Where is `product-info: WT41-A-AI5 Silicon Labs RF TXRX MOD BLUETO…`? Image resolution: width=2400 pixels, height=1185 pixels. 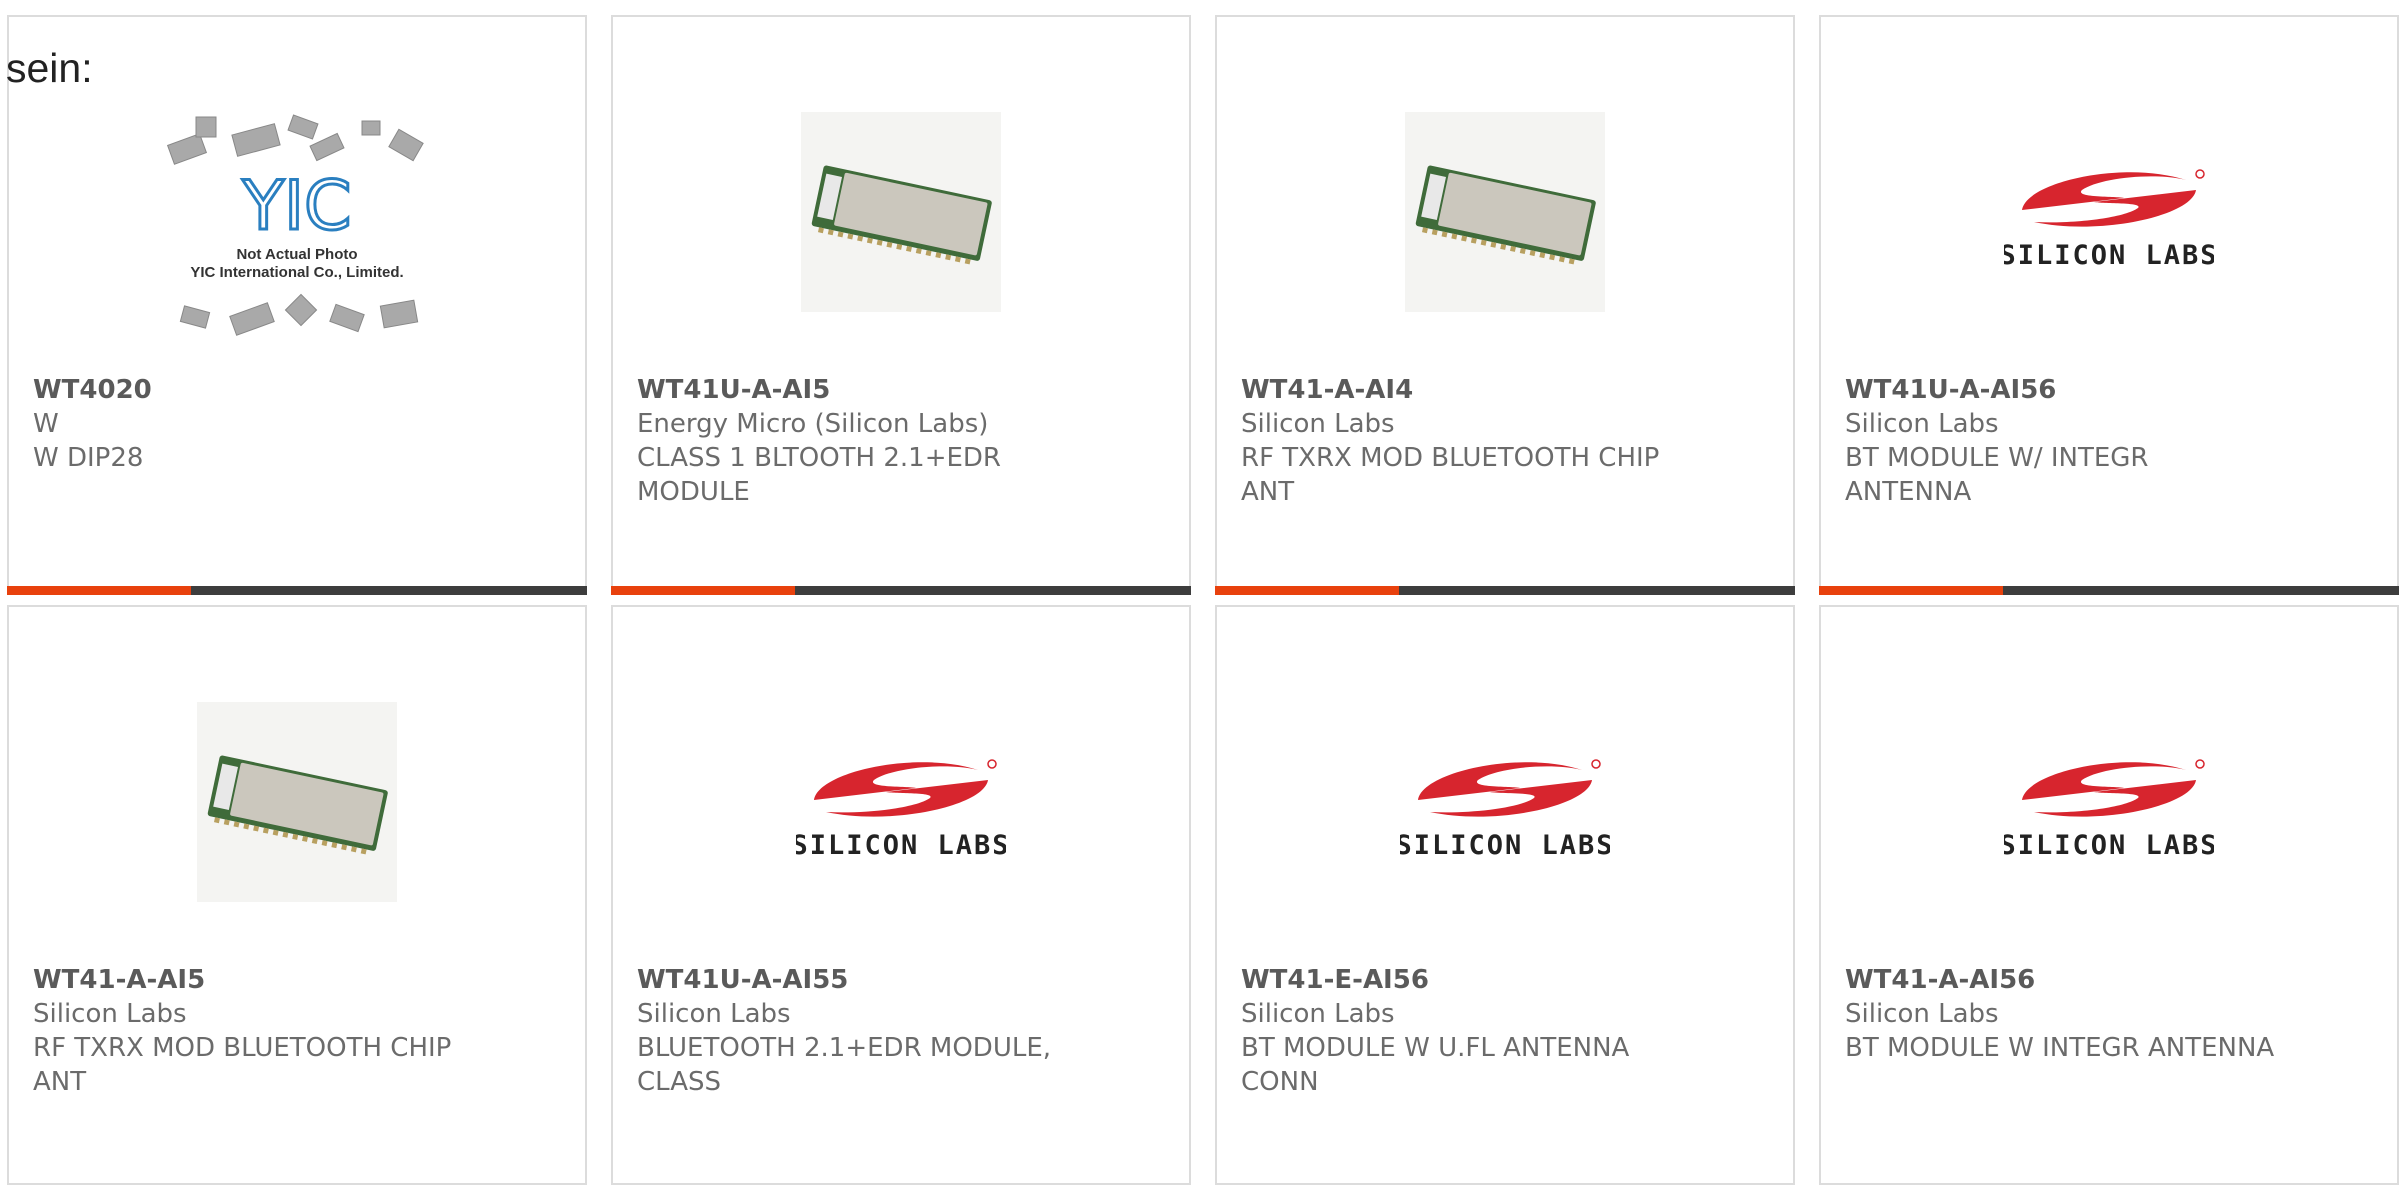
product-info: WT41-A-AI5 Silicon Labs RF TXRX MOD BLUETO… is located at coordinates (248, 1031).